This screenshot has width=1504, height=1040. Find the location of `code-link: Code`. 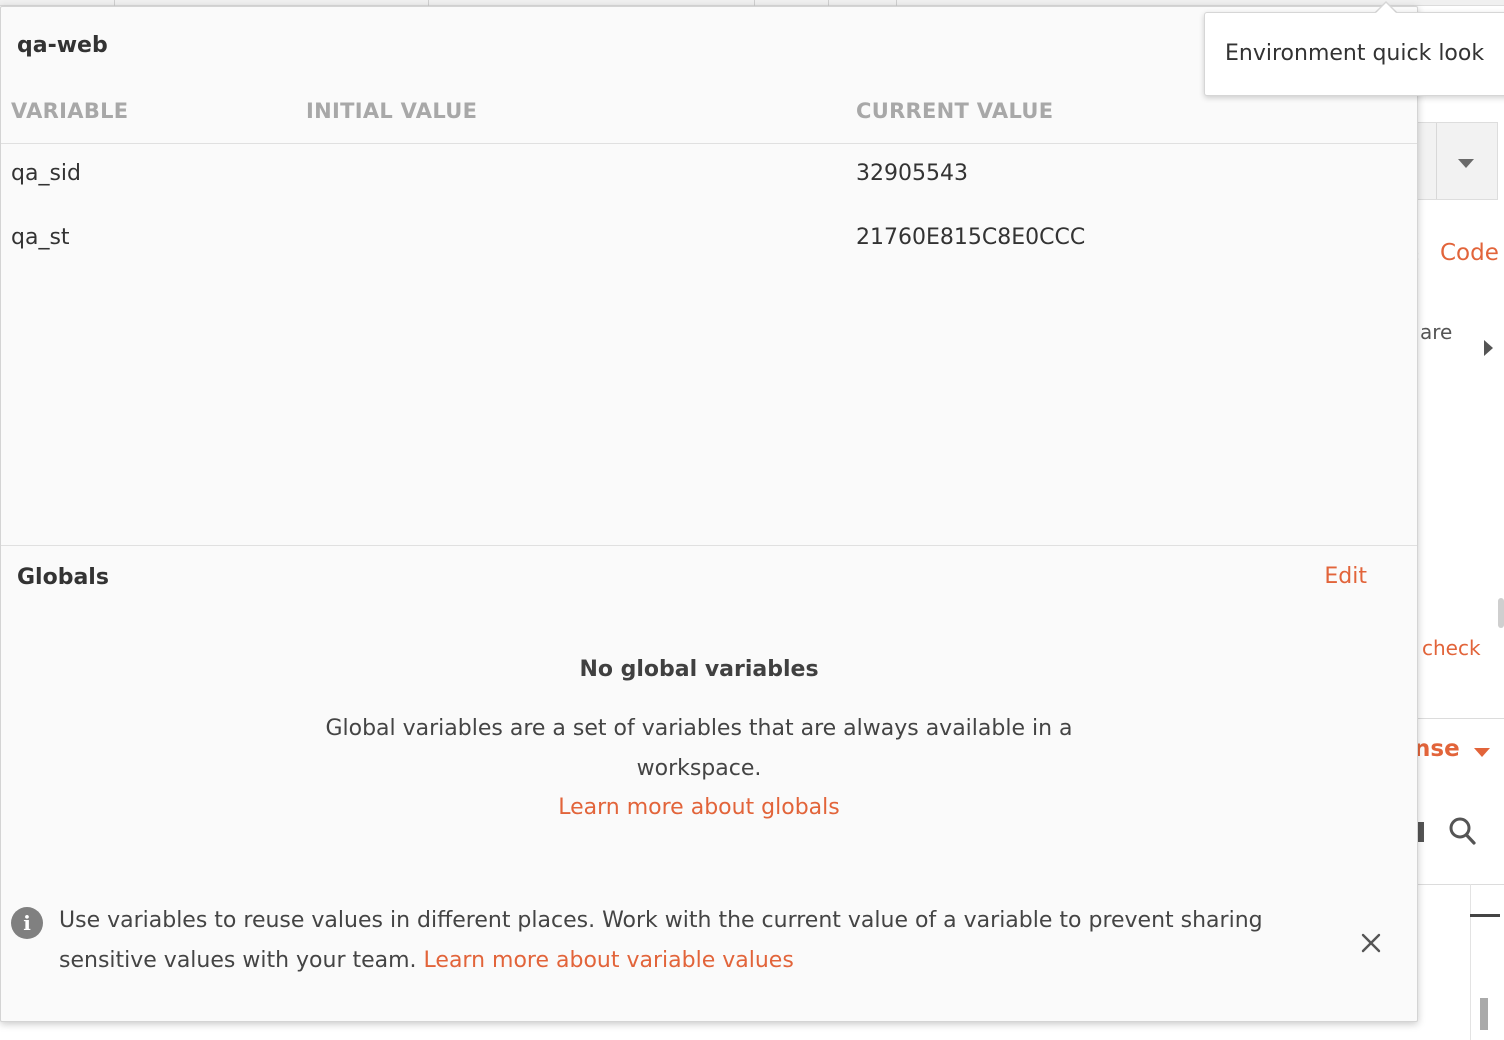

code-link: Code is located at coordinates (1469, 253).